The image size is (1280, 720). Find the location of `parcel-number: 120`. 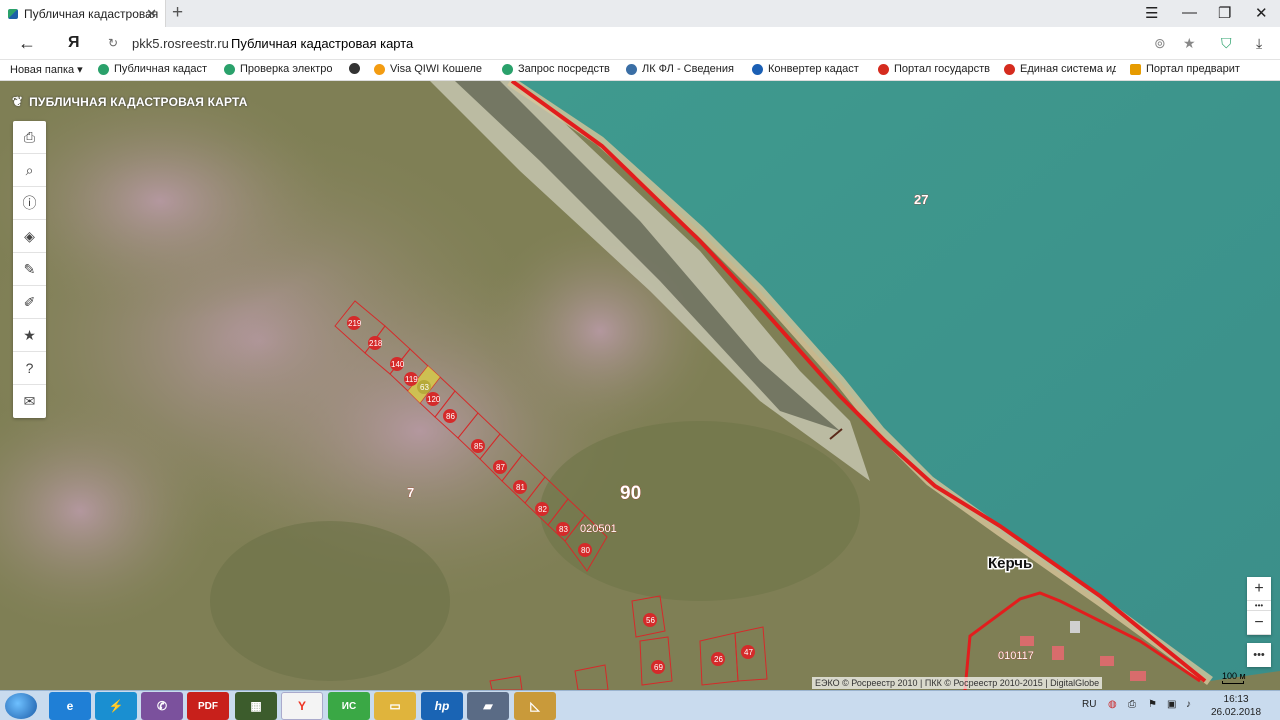

parcel-number: 120 is located at coordinates (434, 399).